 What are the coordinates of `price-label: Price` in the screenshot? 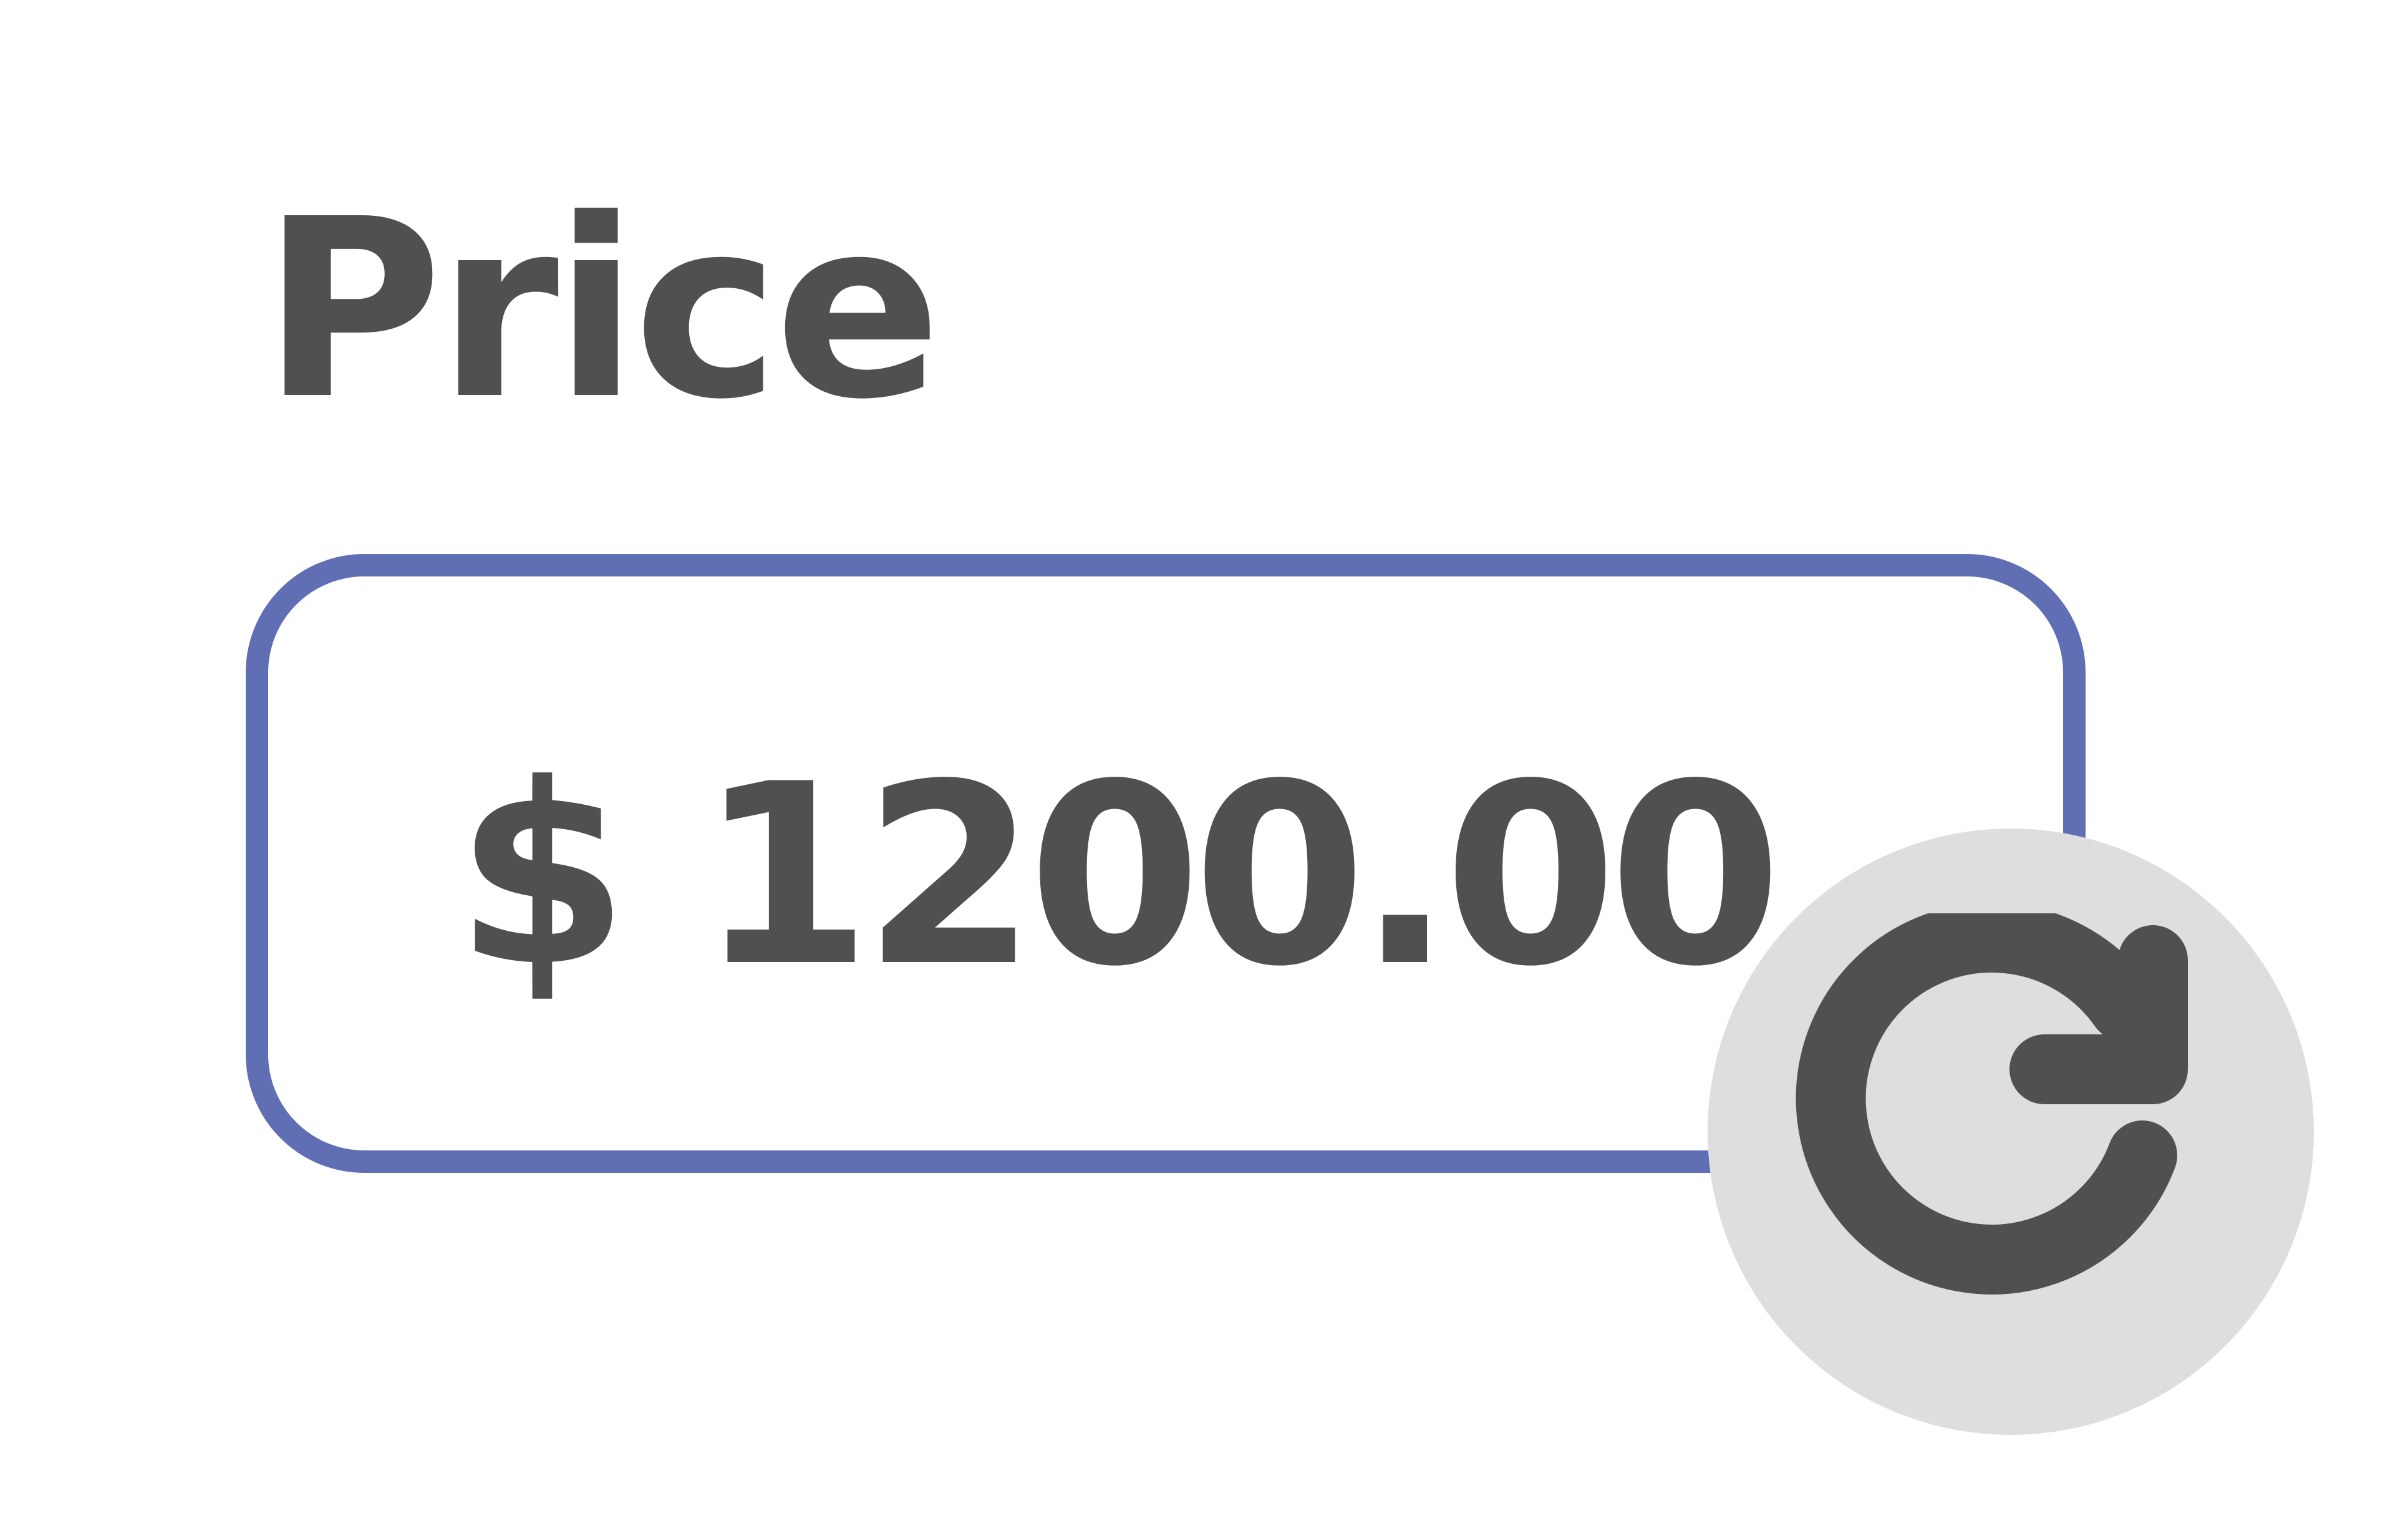 It's located at (602, 310).